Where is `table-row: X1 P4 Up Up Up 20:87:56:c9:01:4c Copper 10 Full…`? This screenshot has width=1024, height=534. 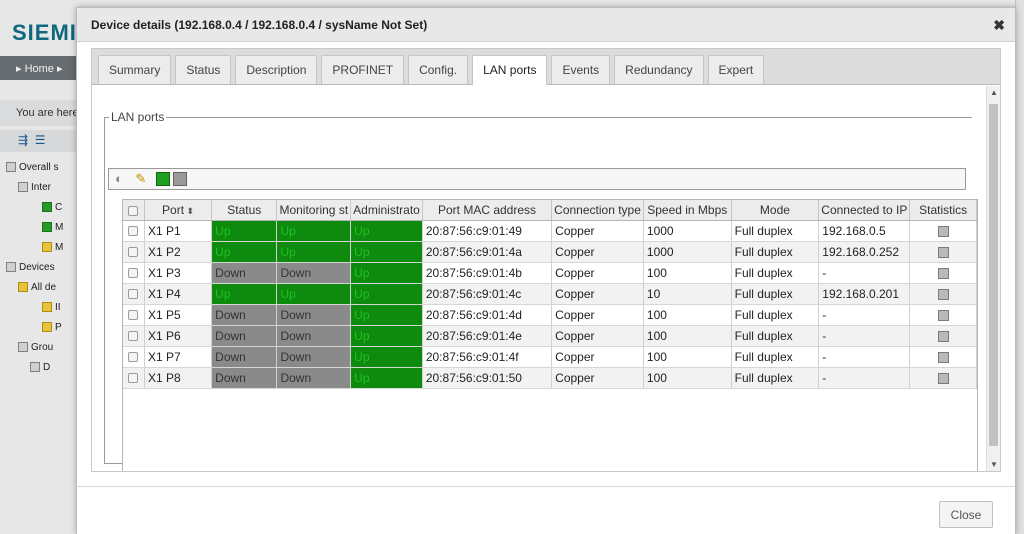 table-row: X1 P4 Up Up Up 20:87:56:c9:01:4c Copper 10 Full… is located at coordinates (550, 294).